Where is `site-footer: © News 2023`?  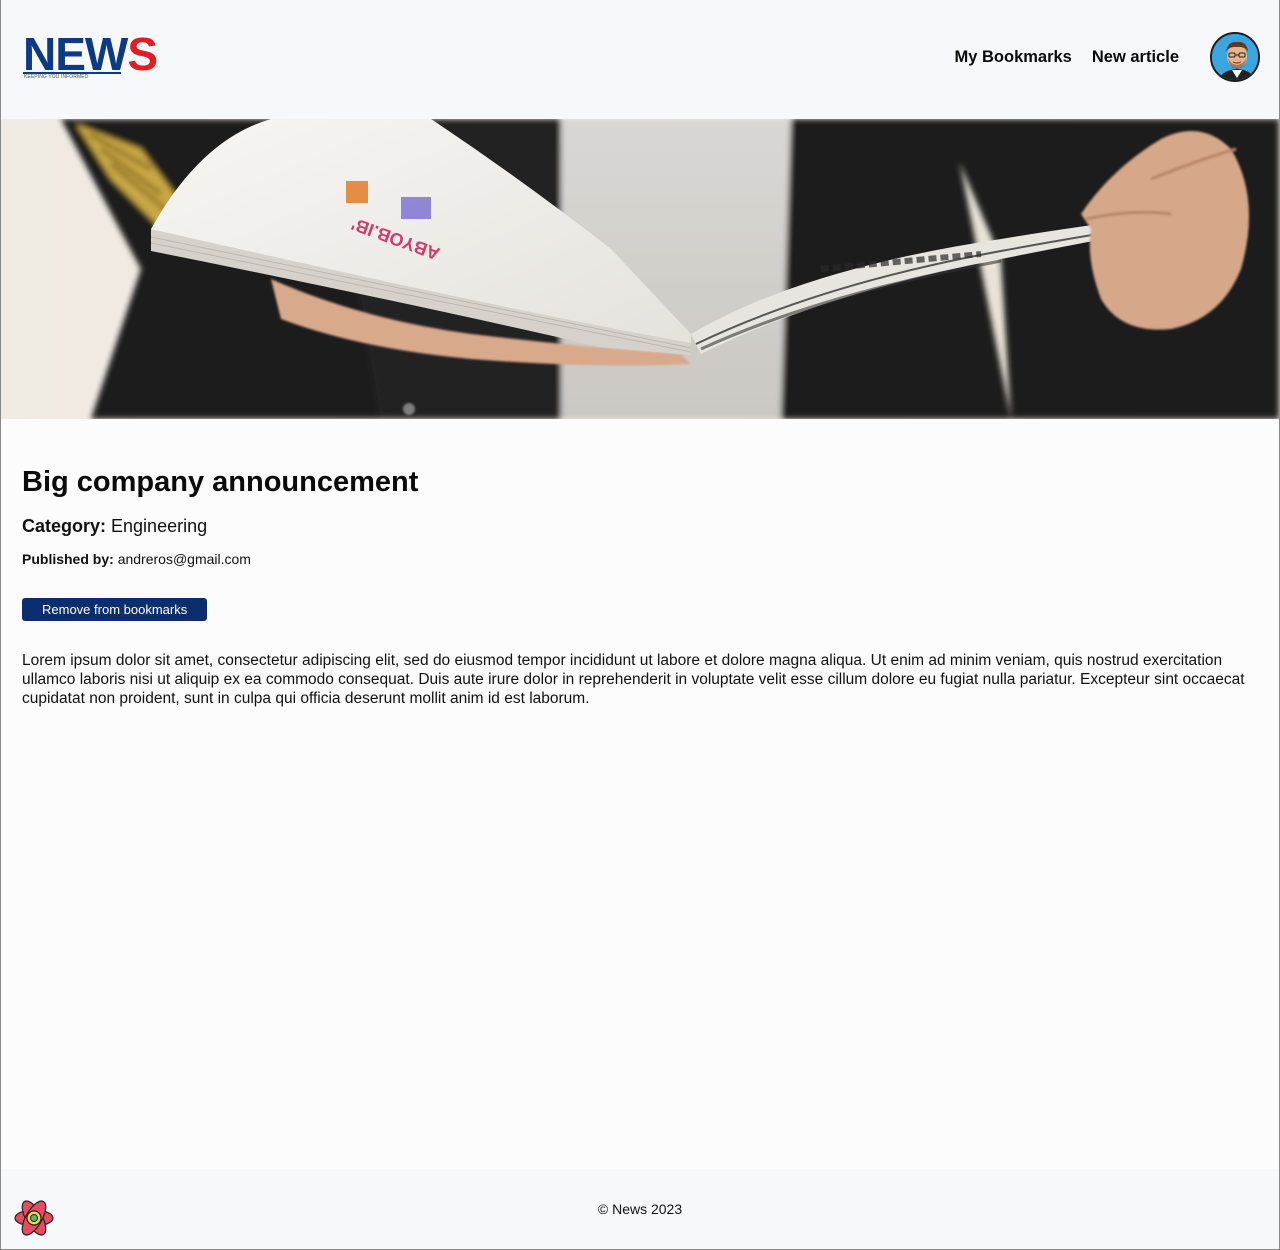
site-footer: © News 2023 is located at coordinates (640, 1209).